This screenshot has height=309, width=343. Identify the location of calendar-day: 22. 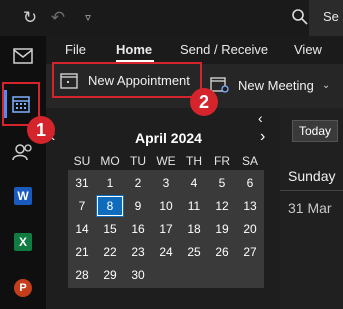
(110, 252).